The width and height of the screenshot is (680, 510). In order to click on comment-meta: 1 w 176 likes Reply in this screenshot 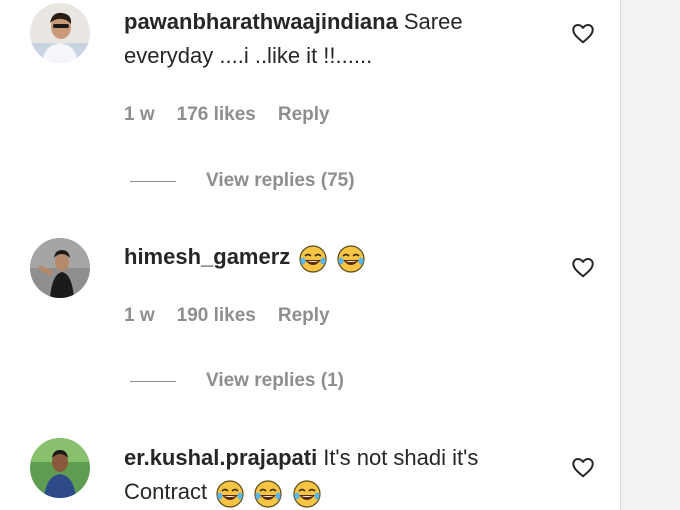, I will do `click(227, 115)`.